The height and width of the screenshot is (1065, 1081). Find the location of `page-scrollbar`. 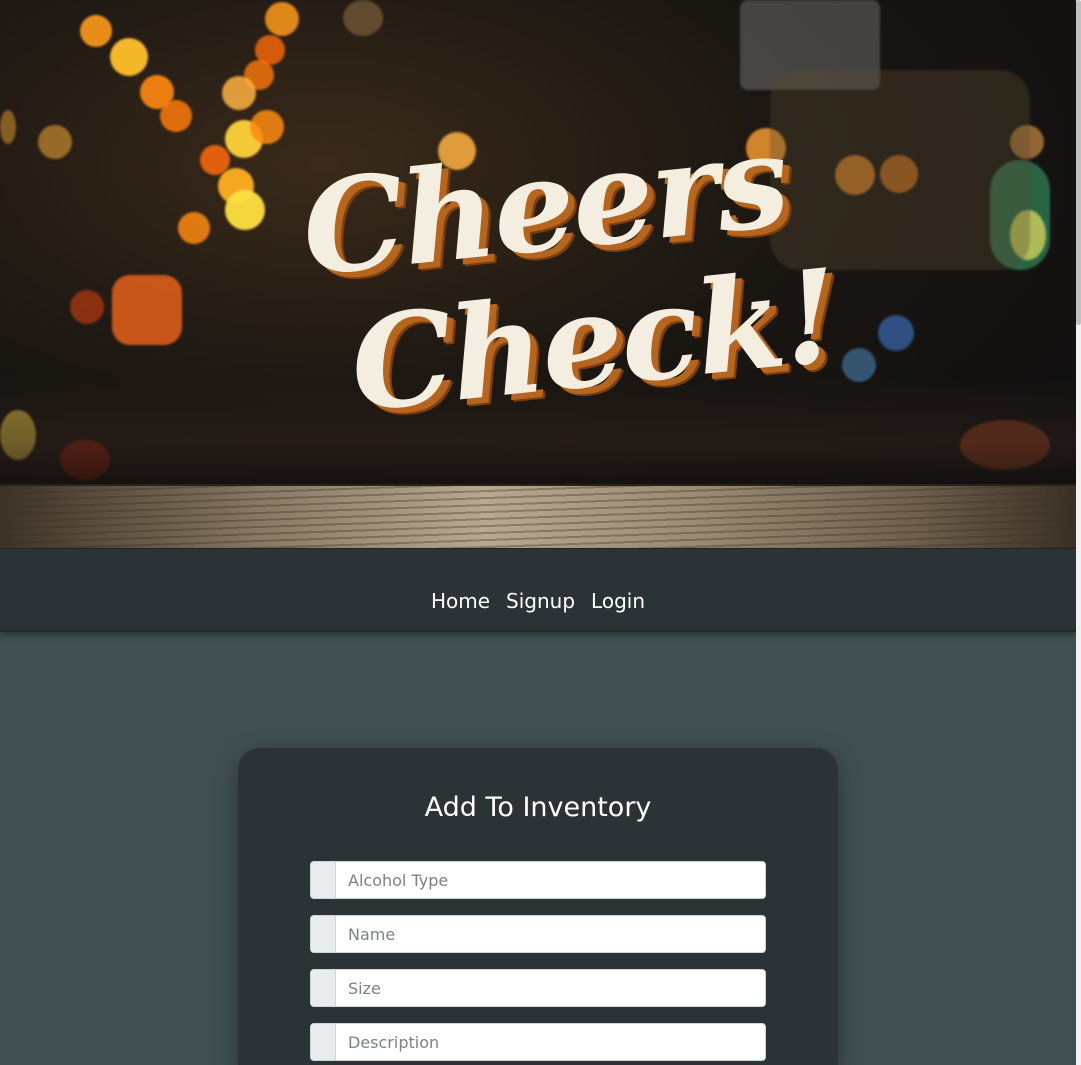

page-scrollbar is located at coordinates (1078, 532).